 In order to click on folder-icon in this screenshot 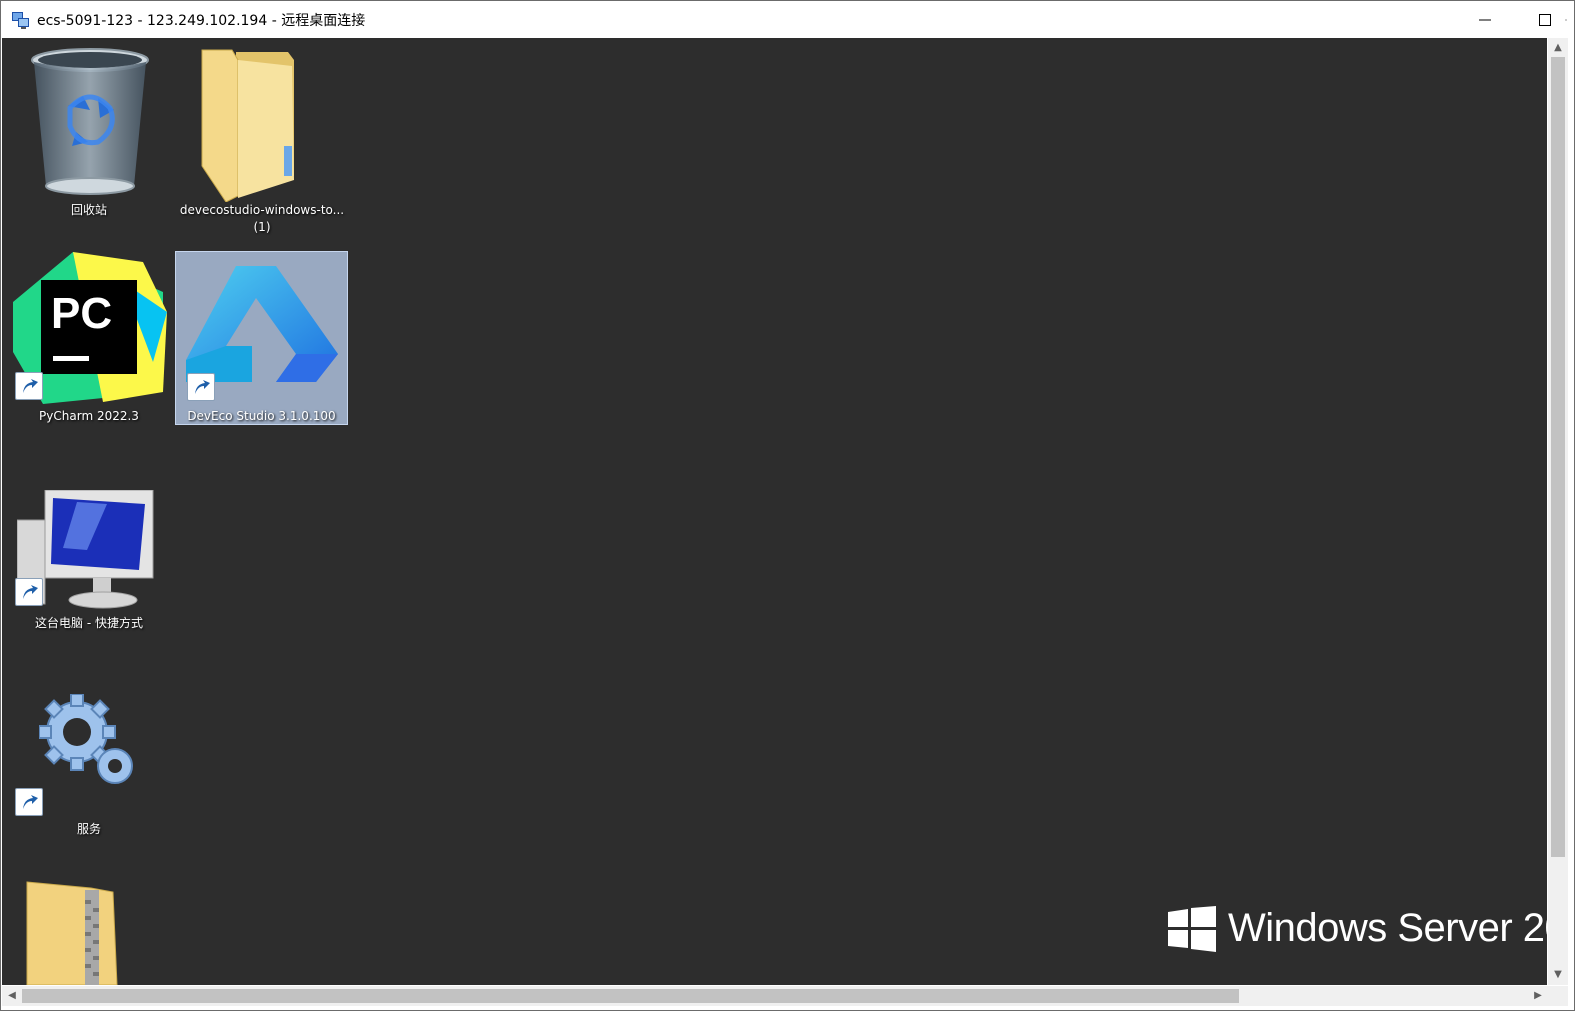, I will do `click(247, 125)`.